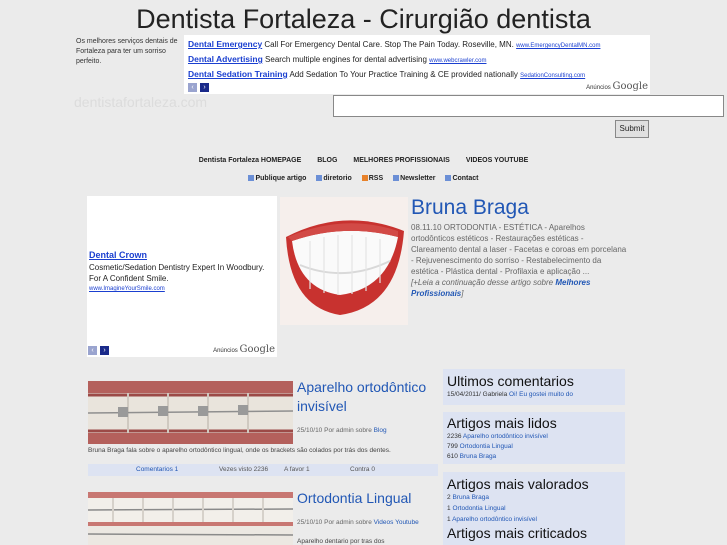 The height and width of the screenshot is (545, 727). What do you see at coordinates (396, 178) in the screenshot?
I see `mail-icon` at bounding box center [396, 178].